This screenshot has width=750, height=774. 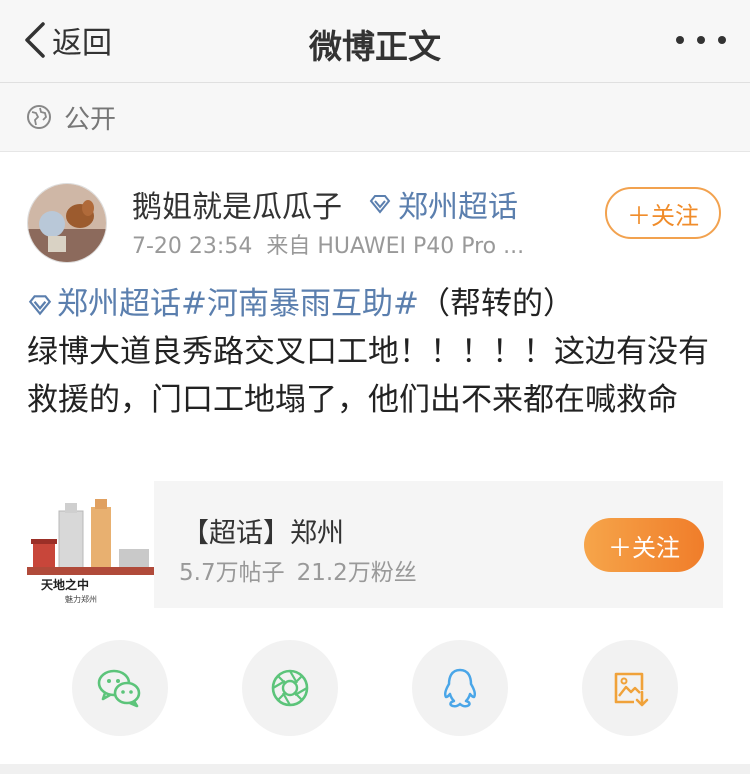 What do you see at coordinates (300, 304) in the screenshot?
I see `hashtag-link: #河南暴雨互助#` at bounding box center [300, 304].